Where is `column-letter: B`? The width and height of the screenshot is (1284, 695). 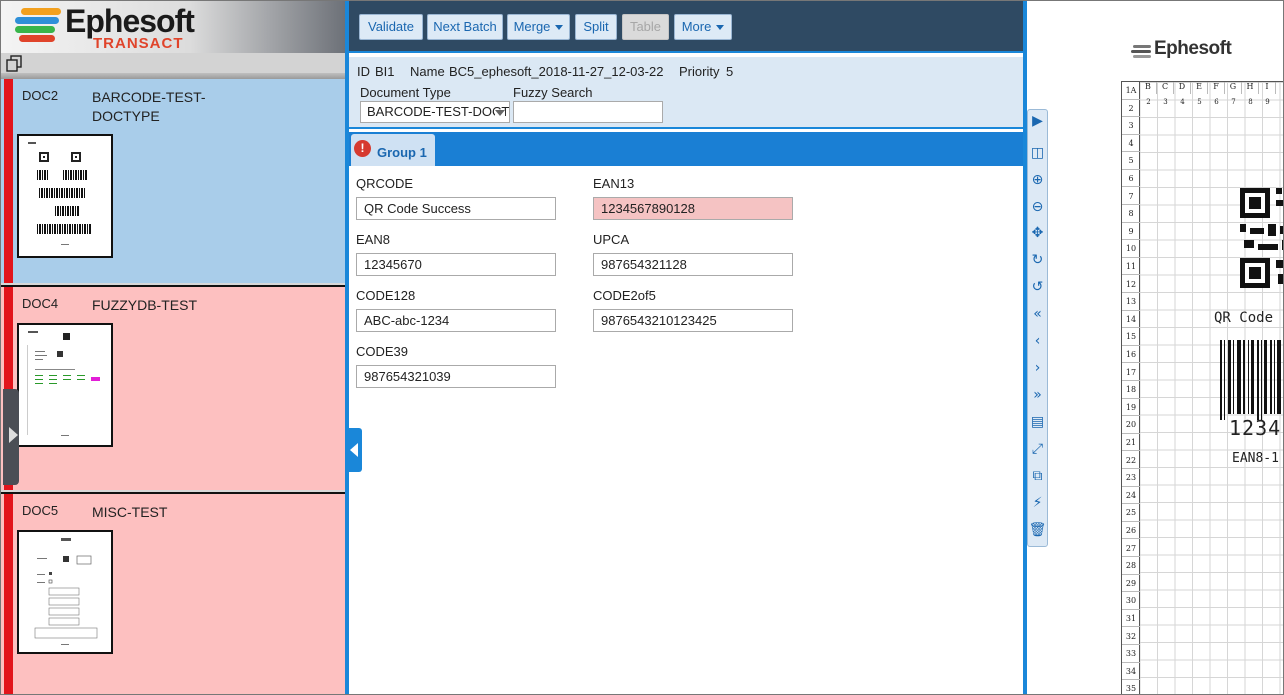
column-letter: B is located at coordinates (1148, 88).